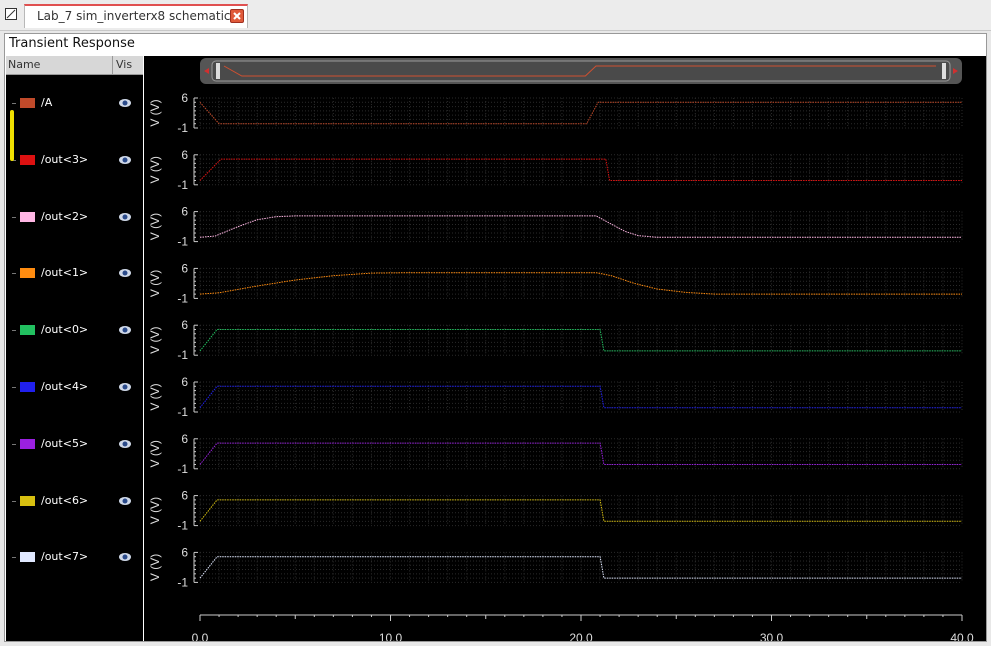  What do you see at coordinates (47, 102) in the screenshot?
I see `signal-name: /A` at bounding box center [47, 102].